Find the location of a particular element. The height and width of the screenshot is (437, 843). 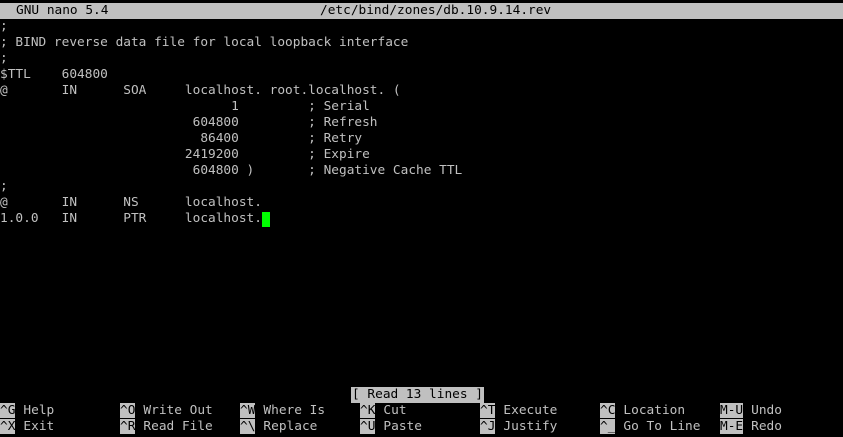

shortcut-go-to-line: ^_ Go To Line is located at coordinates (650, 427).